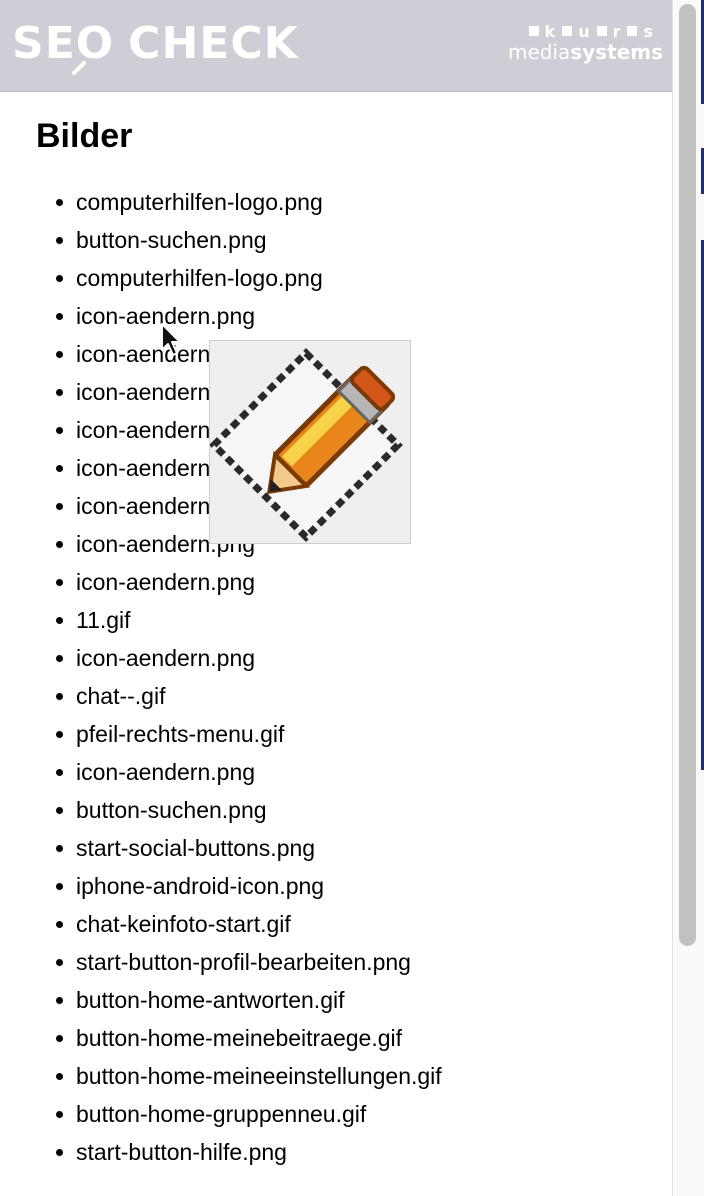 The image size is (704, 1196). What do you see at coordinates (336, 46) in the screenshot?
I see `header-bar: SEO CHECK k u r s mediasystems` at bounding box center [336, 46].